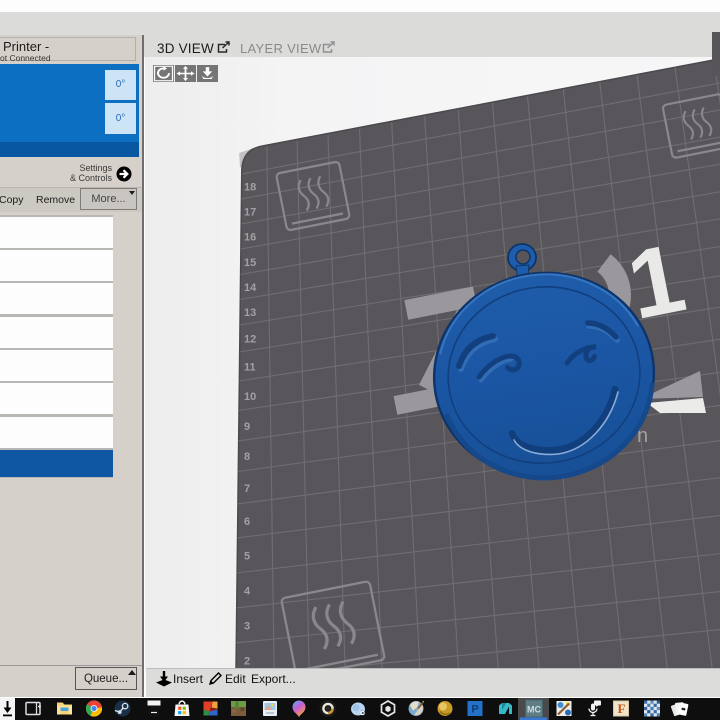 The image size is (720, 720). Describe the element at coordinates (622, 708) in the screenshot. I see `svg-text: F` at that location.